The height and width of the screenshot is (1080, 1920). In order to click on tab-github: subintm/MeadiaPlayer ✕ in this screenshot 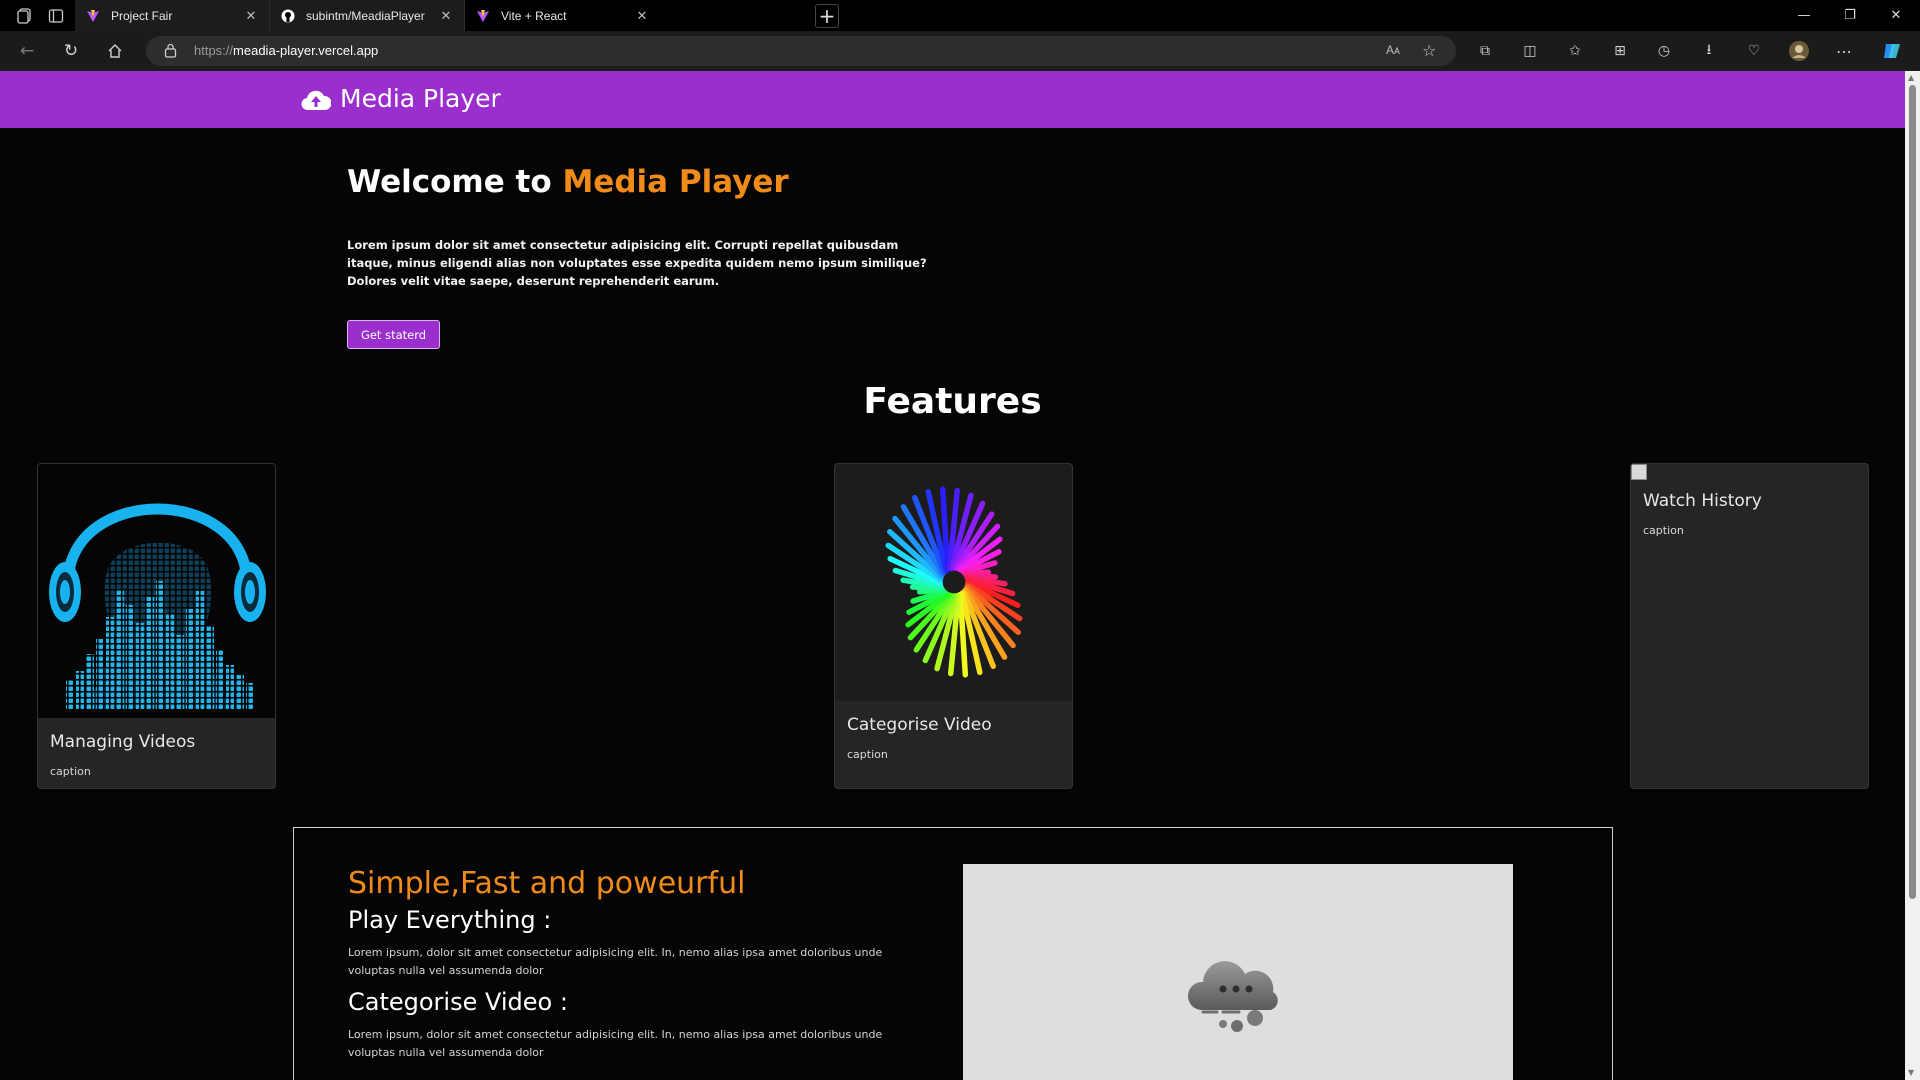, I will do `click(367, 15)`.